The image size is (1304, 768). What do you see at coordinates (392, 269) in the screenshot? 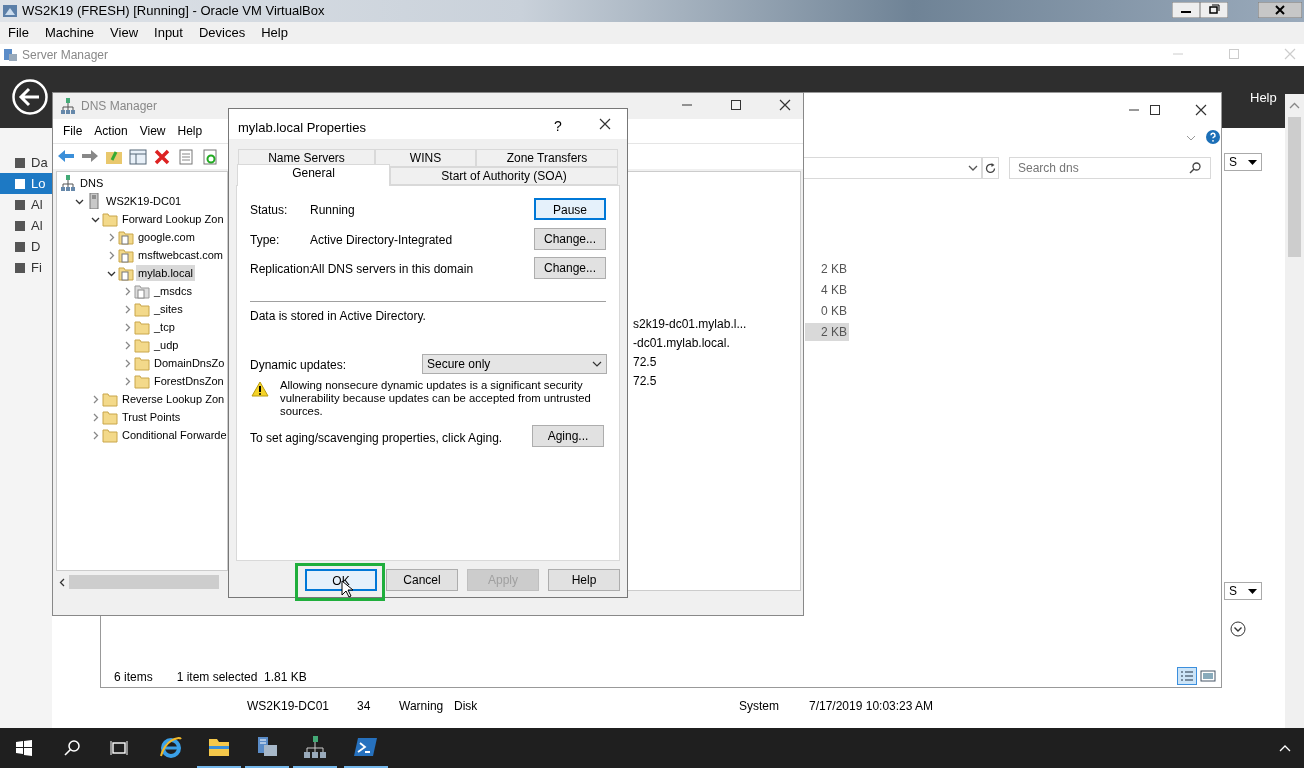
I see `field-value: All DNS servers in this domain` at bounding box center [392, 269].